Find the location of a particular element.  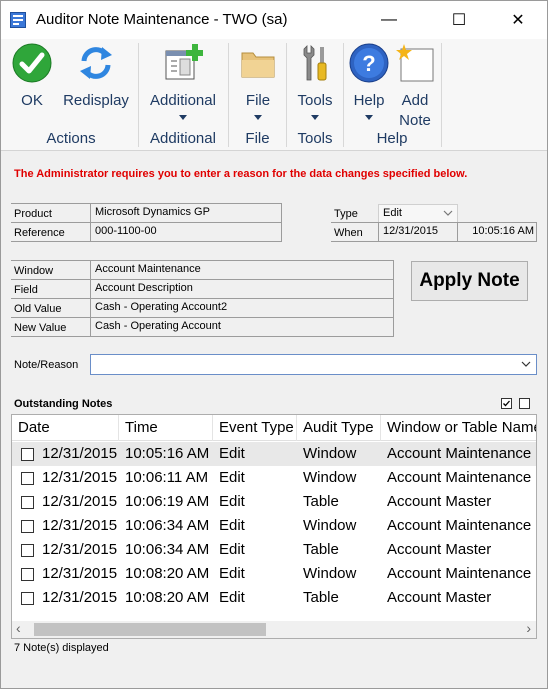

old-value-label: Old Value is located at coordinates (38, 309).